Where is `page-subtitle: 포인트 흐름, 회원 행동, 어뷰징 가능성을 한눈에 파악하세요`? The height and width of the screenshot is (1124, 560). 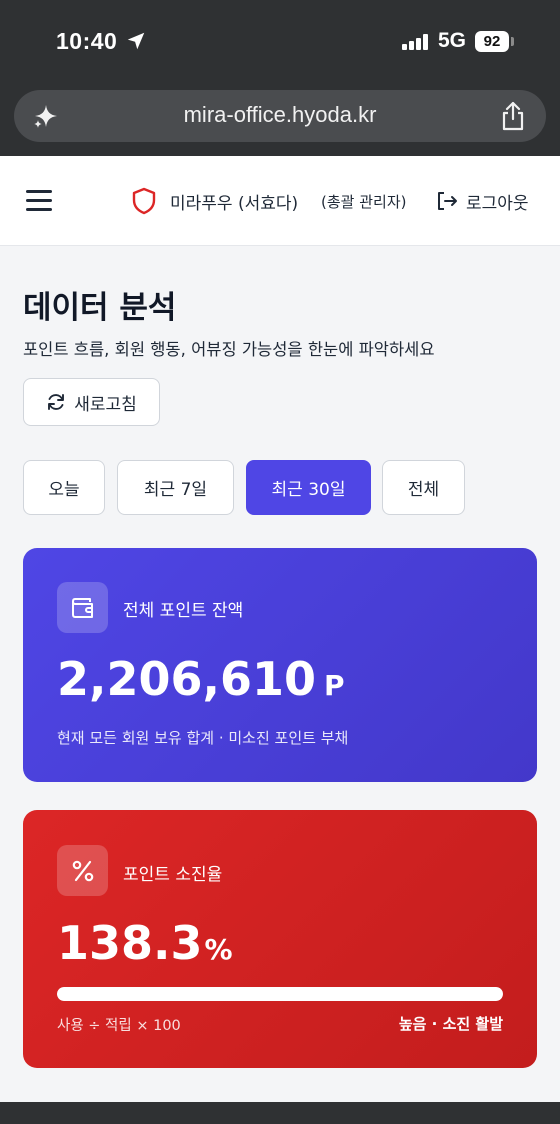
page-subtitle: 포인트 흐름, 회원 행동, 어뷰징 가능성을 한눈에 파악하세요 is located at coordinates (229, 349).